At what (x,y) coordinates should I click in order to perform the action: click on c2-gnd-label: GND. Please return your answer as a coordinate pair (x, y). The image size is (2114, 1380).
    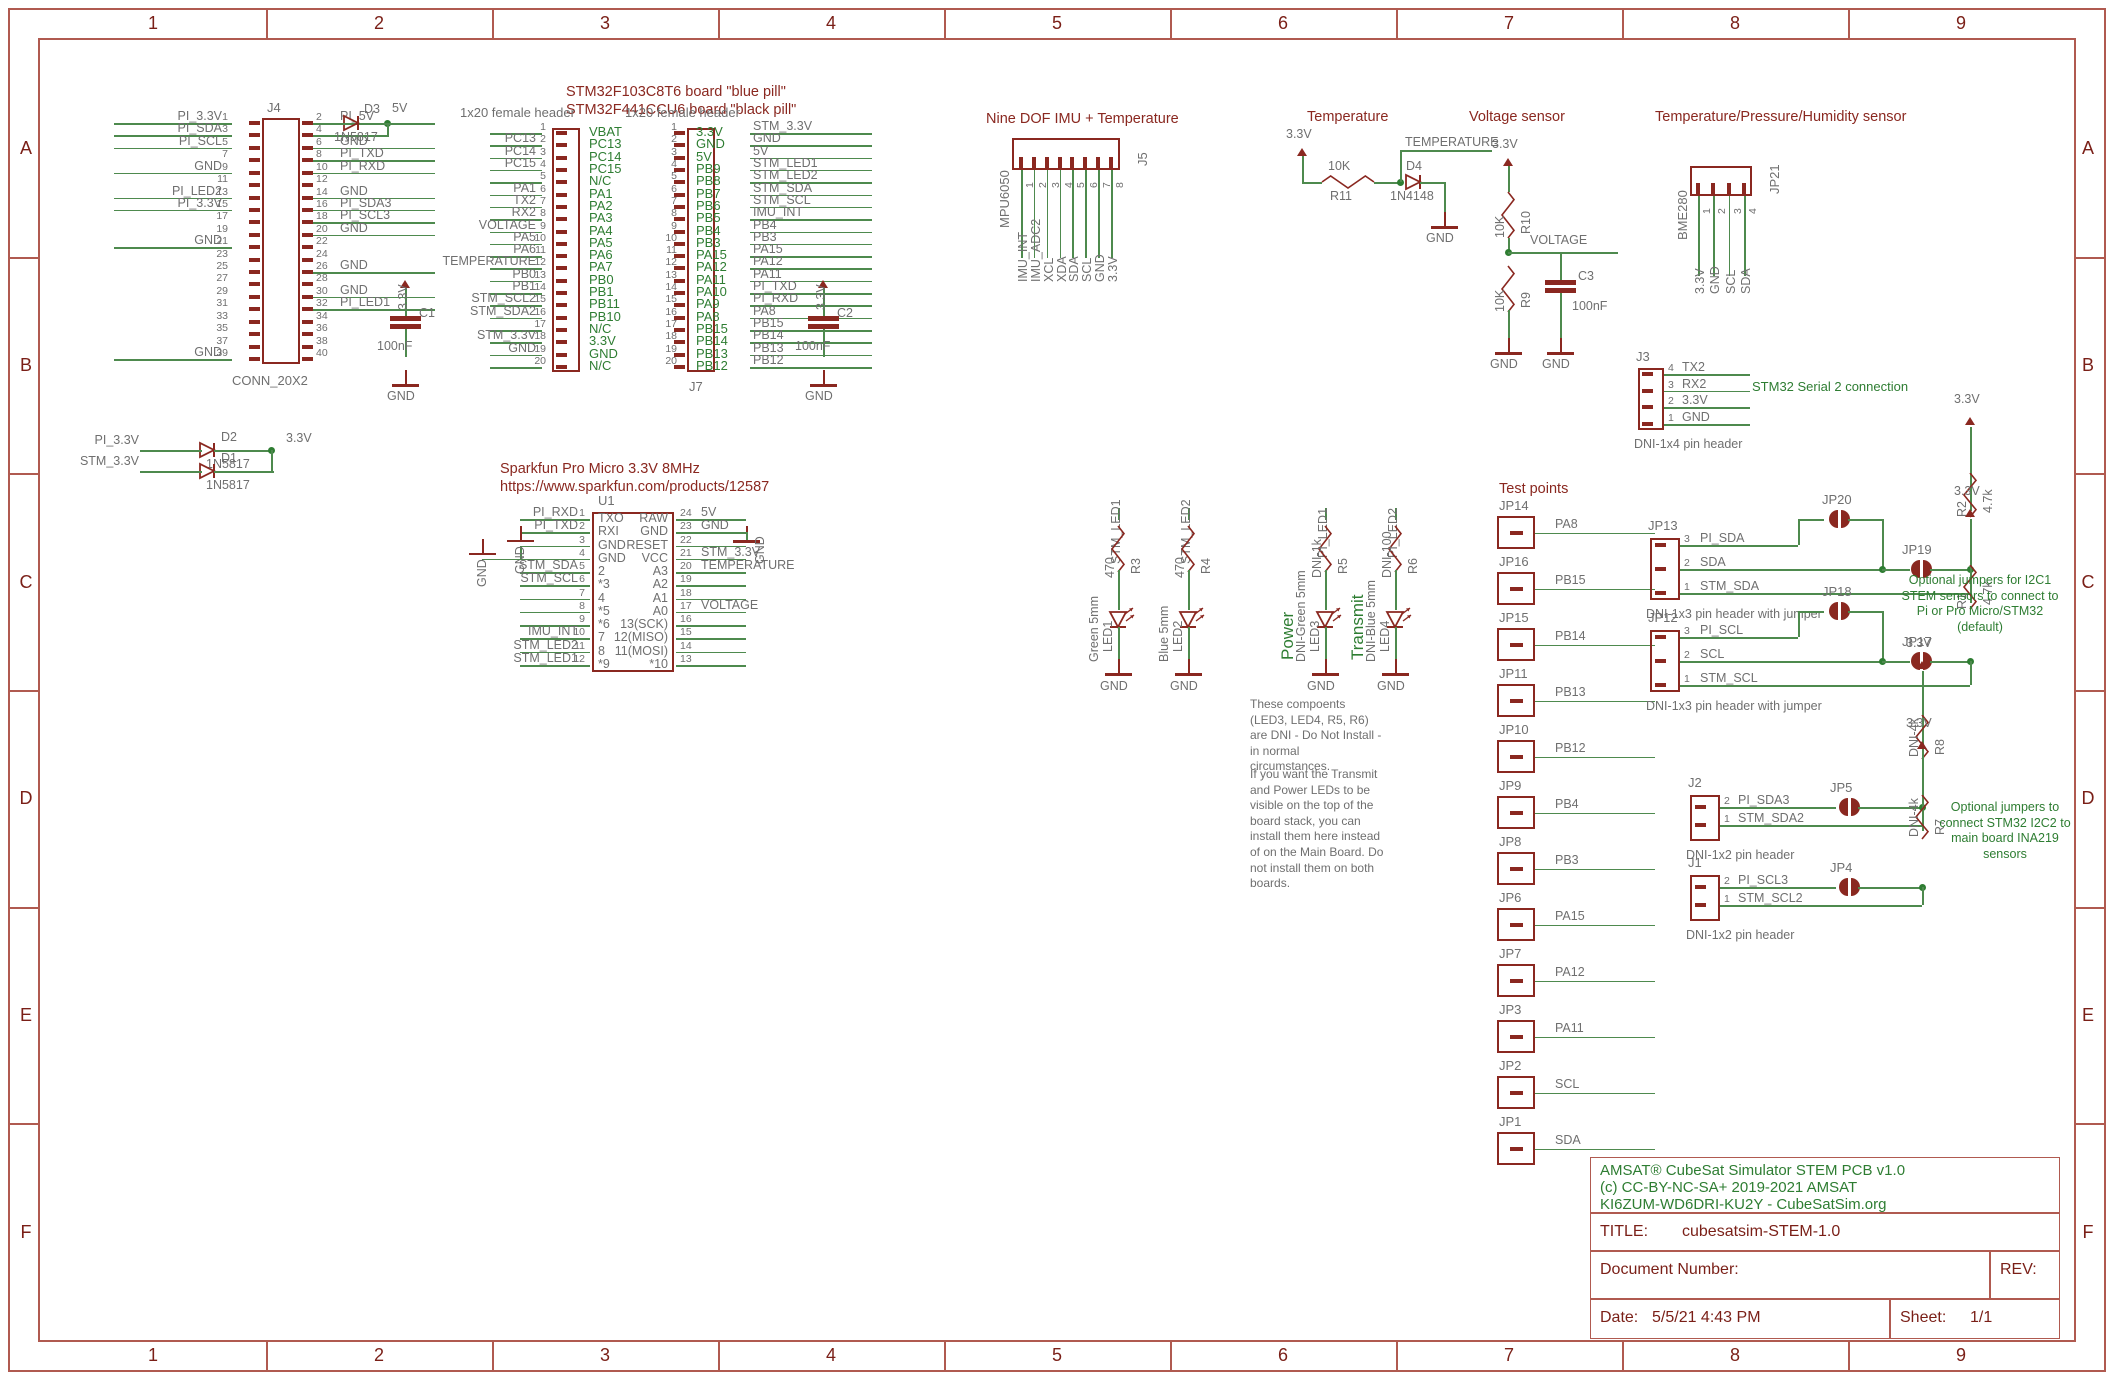
    Looking at the image, I should click on (819, 396).